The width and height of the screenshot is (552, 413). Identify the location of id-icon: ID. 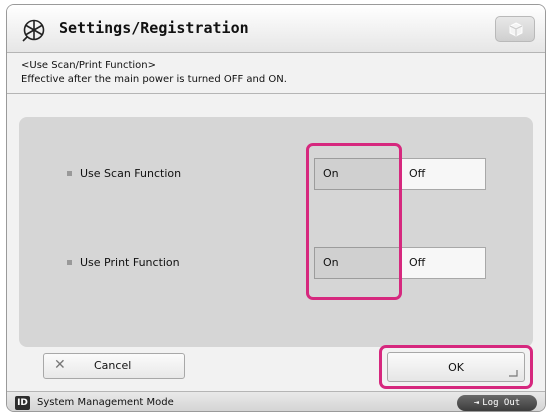
(22, 403).